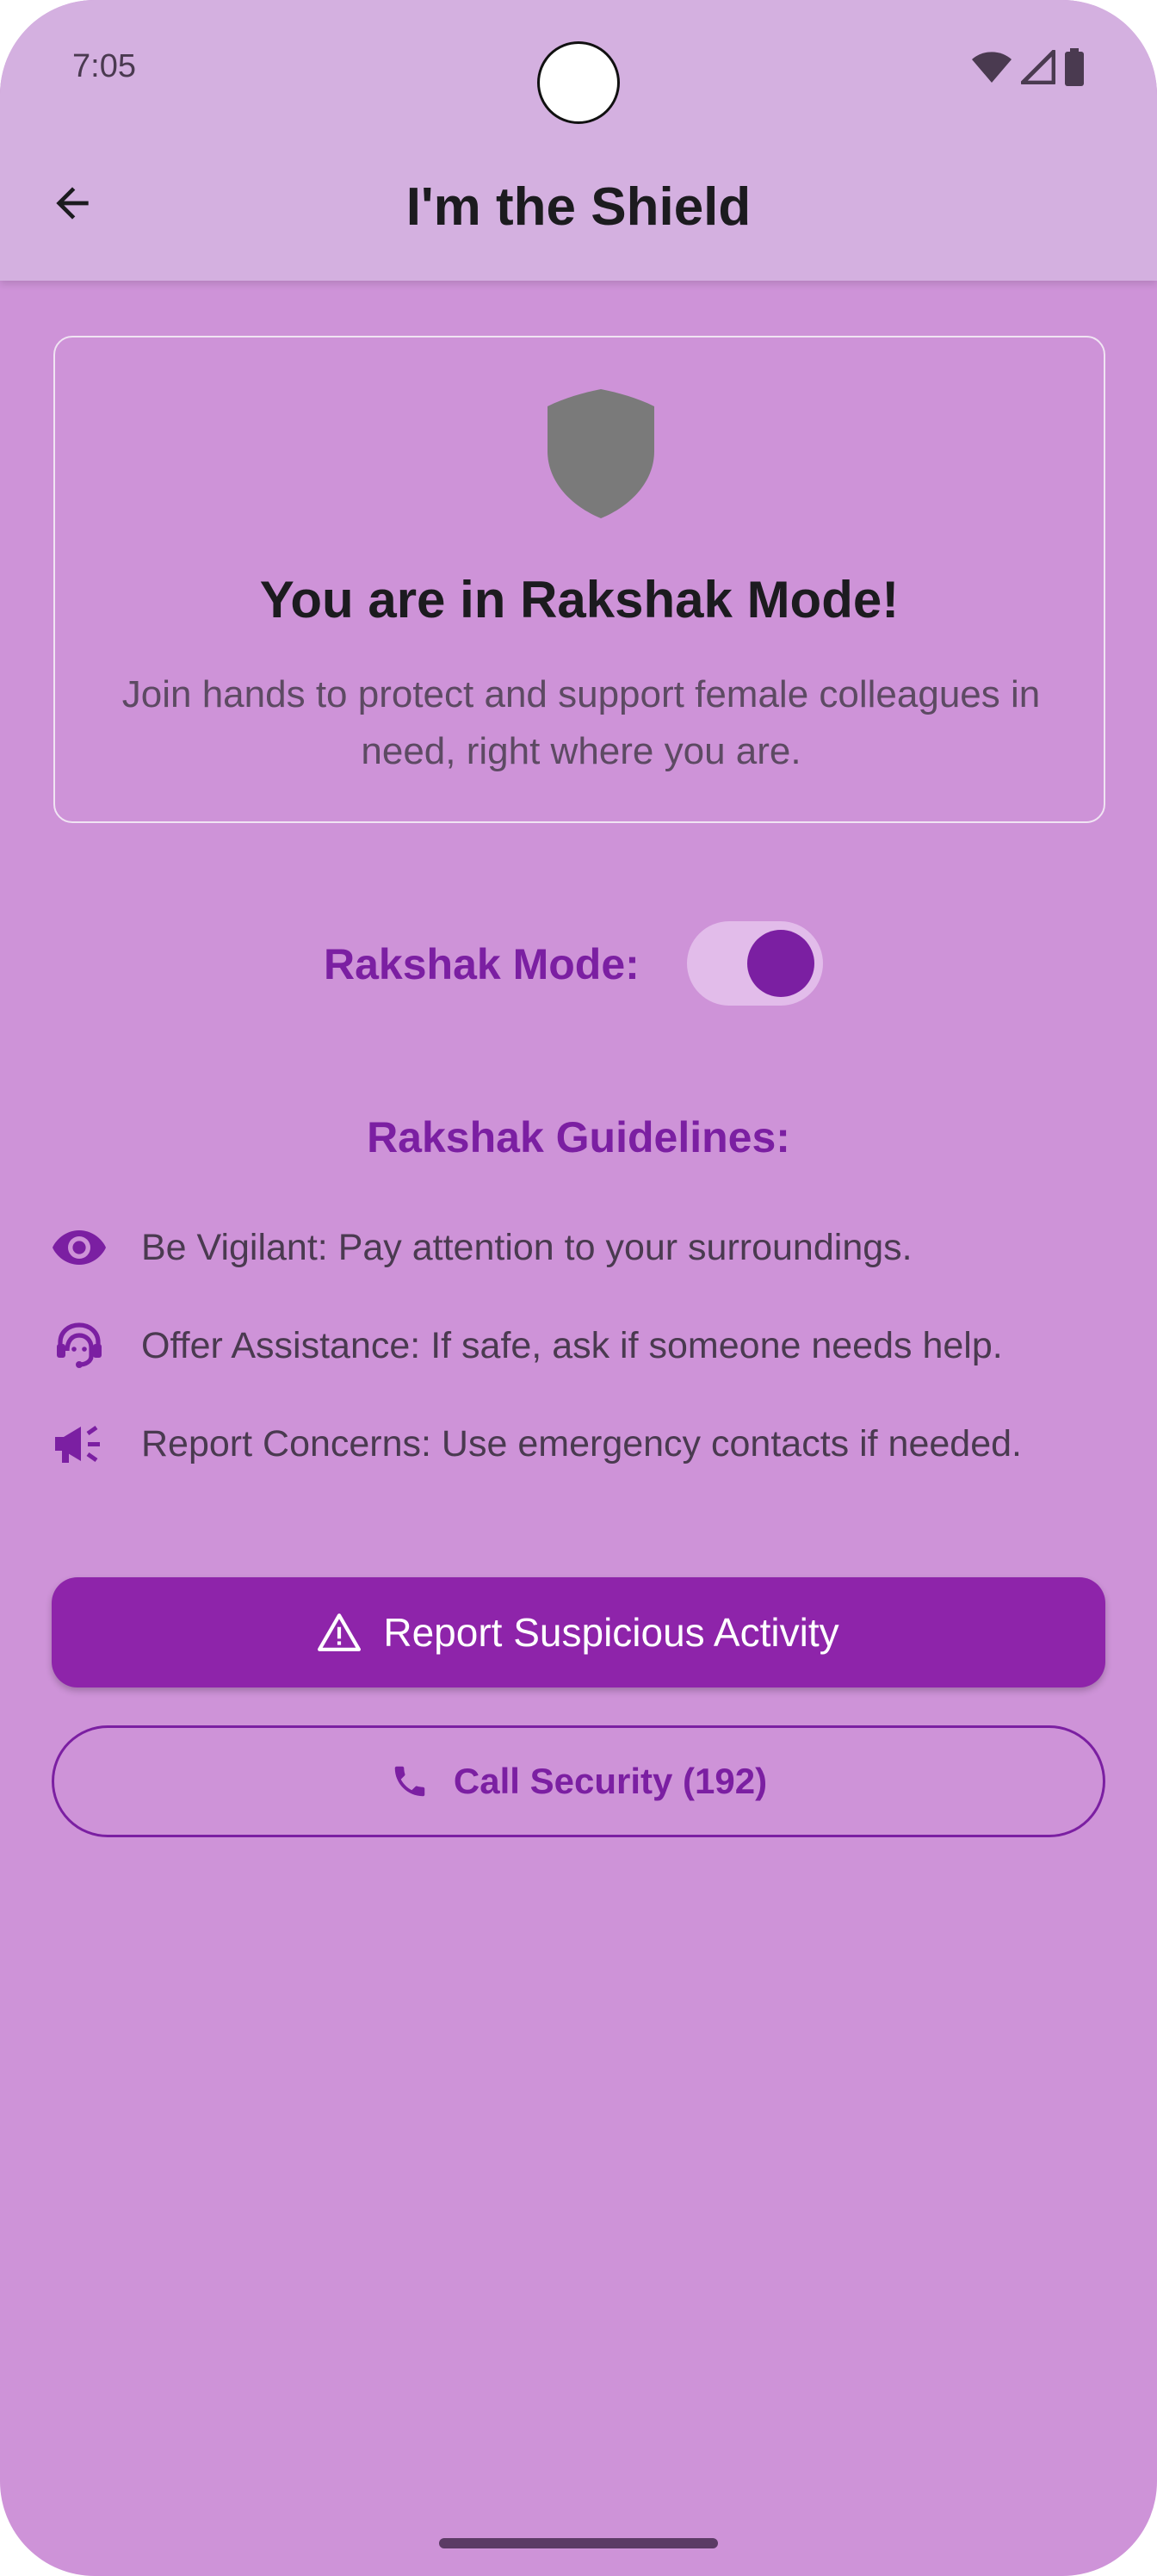  I want to click on call-security-button: Call Security (192), so click(579, 1781).